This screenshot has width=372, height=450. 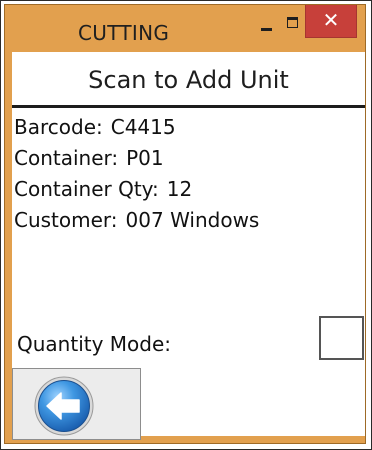 I want to click on container-row: Container: P01, so click(x=89, y=158).